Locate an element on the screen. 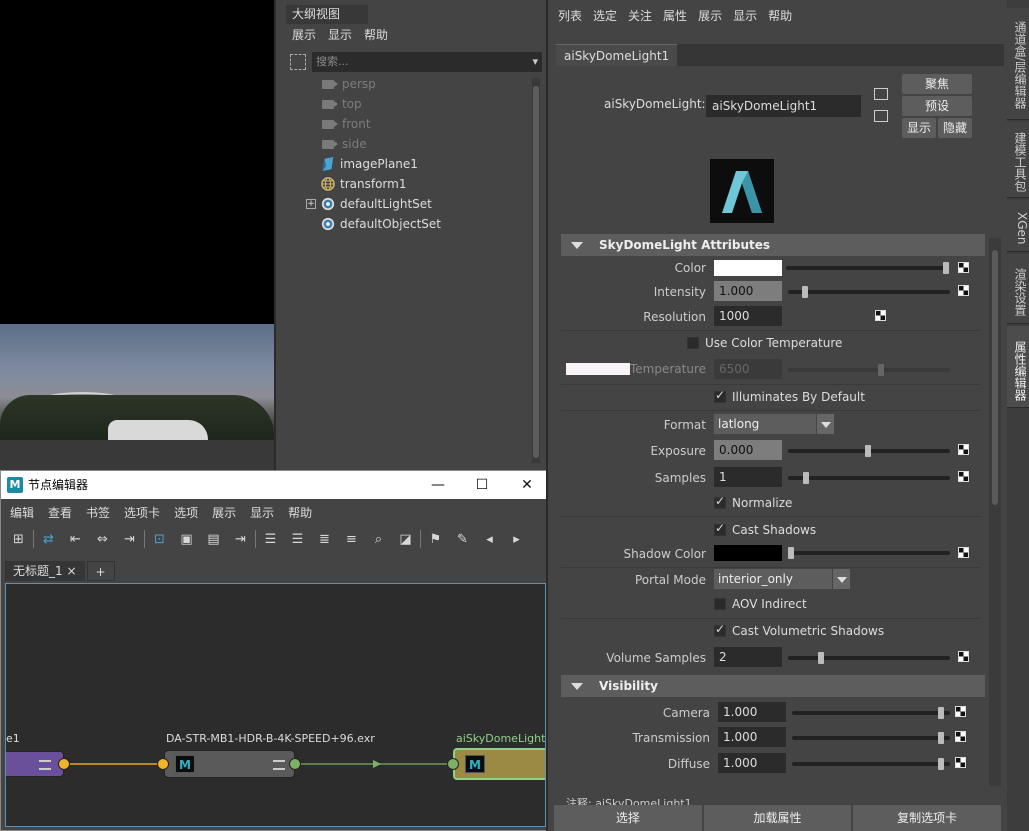 The image size is (1029, 831). intensity-slider-knob is located at coordinates (805, 292).